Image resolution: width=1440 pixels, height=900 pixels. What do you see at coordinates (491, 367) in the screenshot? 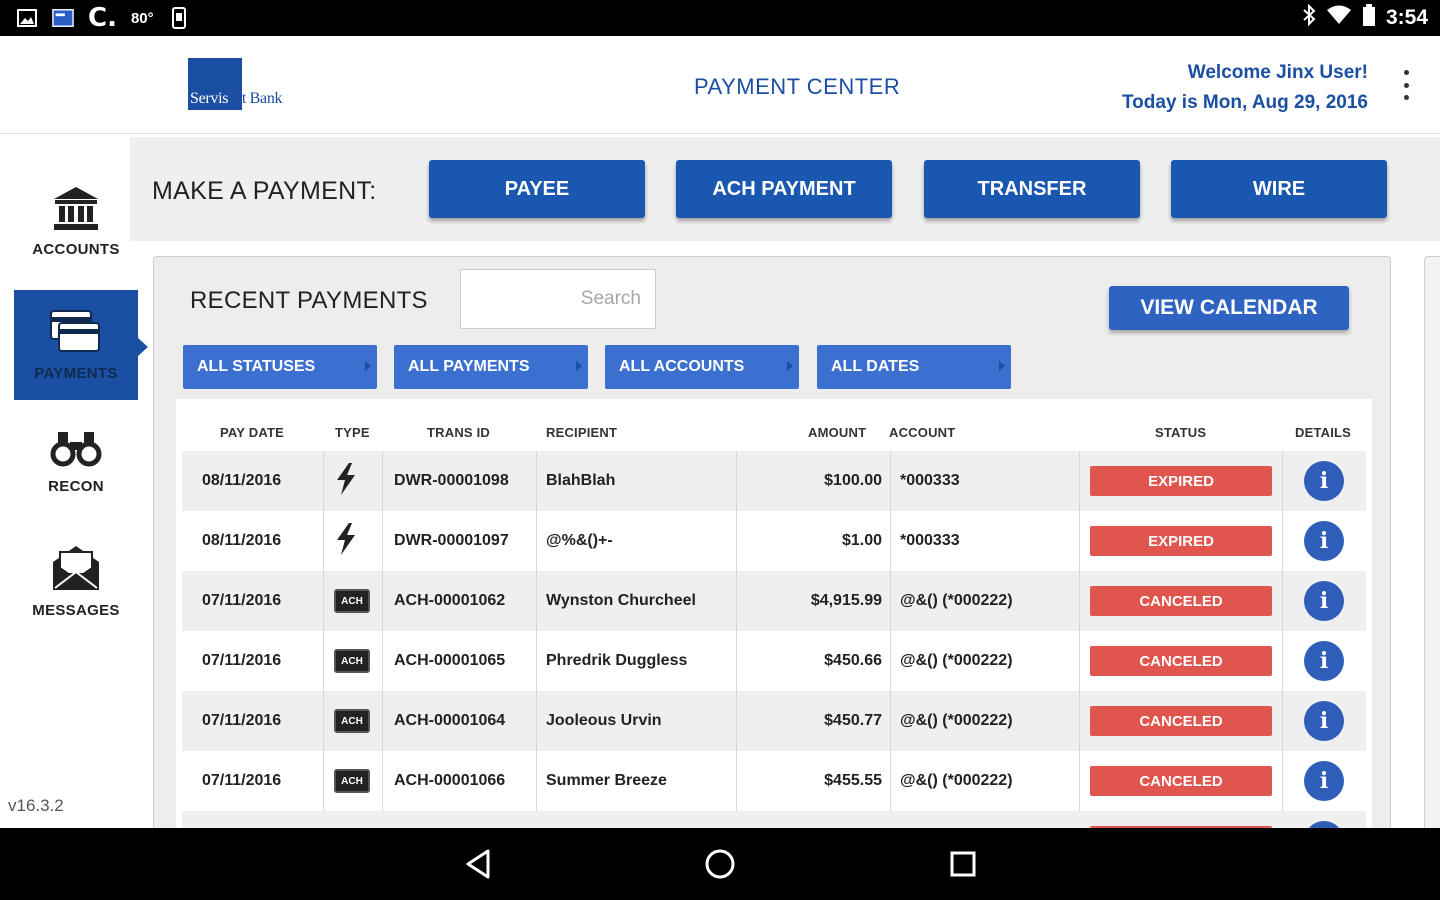
I see `filter-payments: ALL PAYMENTS` at bounding box center [491, 367].